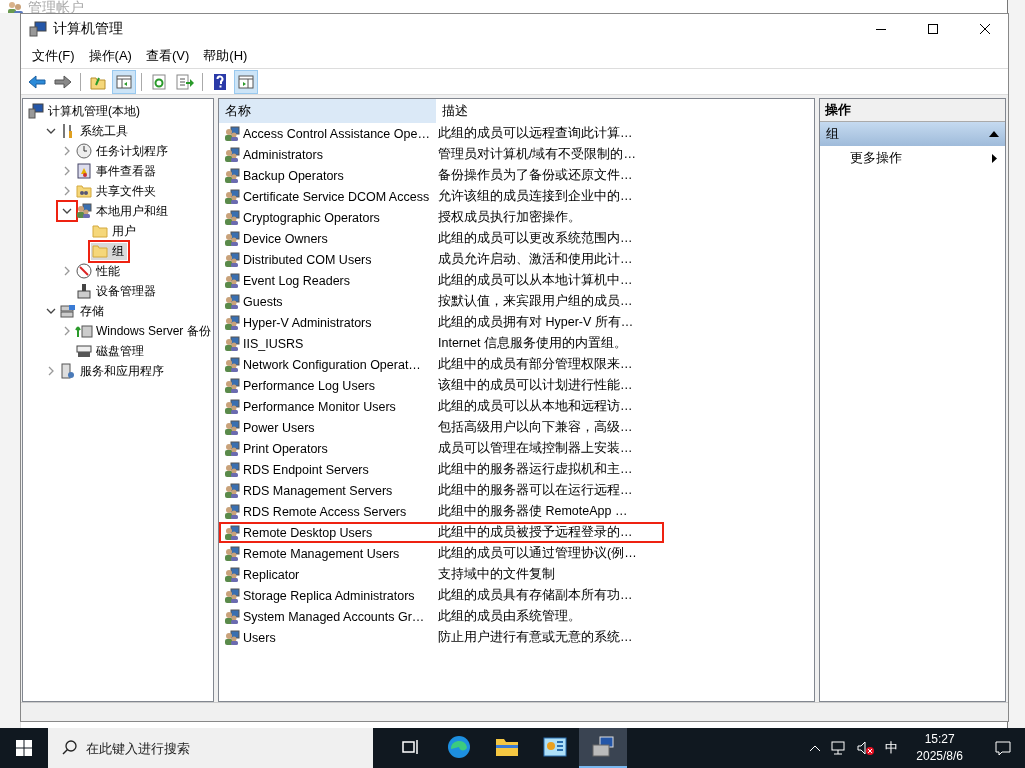 Image resolution: width=1025 pixels, height=768 pixels. Describe the element at coordinates (327, 111) in the screenshot. I see `column-header: 名称` at that location.